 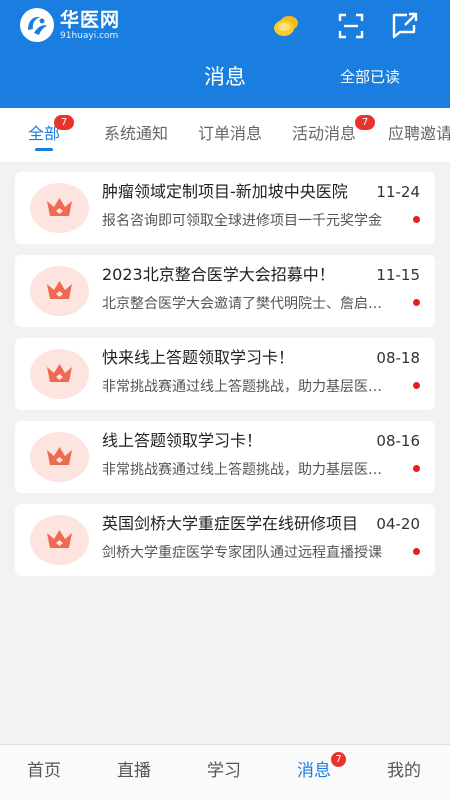 What do you see at coordinates (182, 440) in the screenshot?
I see `message-title: 线上答题领取学习卡！` at bounding box center [182, 440].